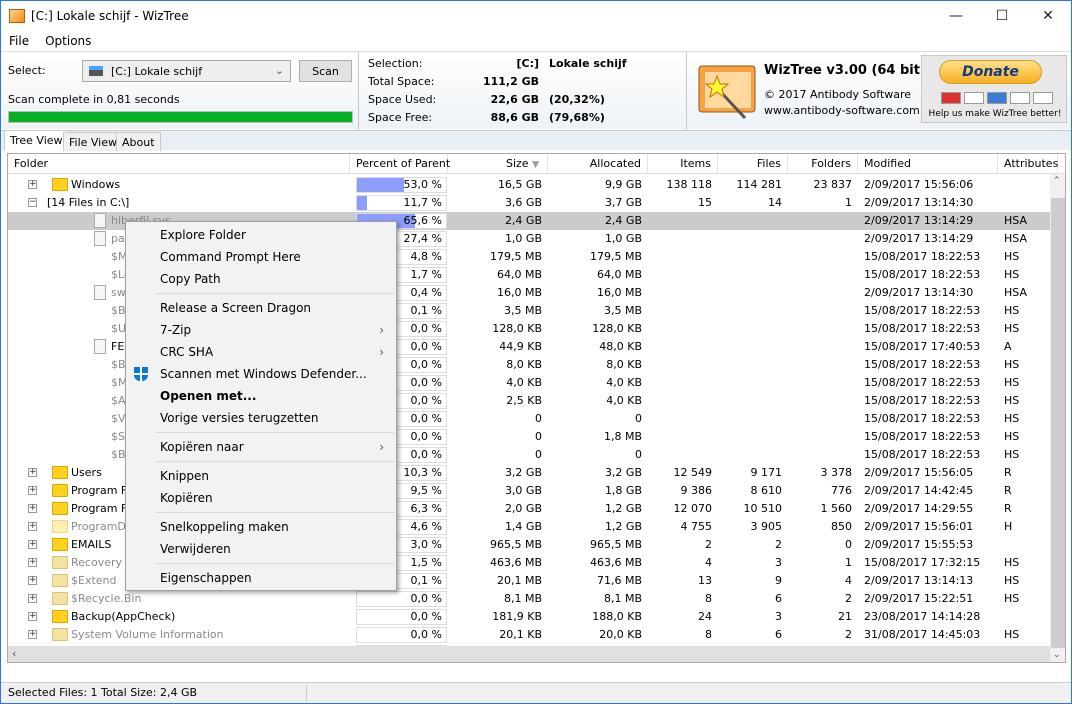 The width and height of the screenshot is (1072, 704). Describe the element at coordinates (261, 549) in the screenshot. I see `context-menu-item: Verwijderen` at that location.